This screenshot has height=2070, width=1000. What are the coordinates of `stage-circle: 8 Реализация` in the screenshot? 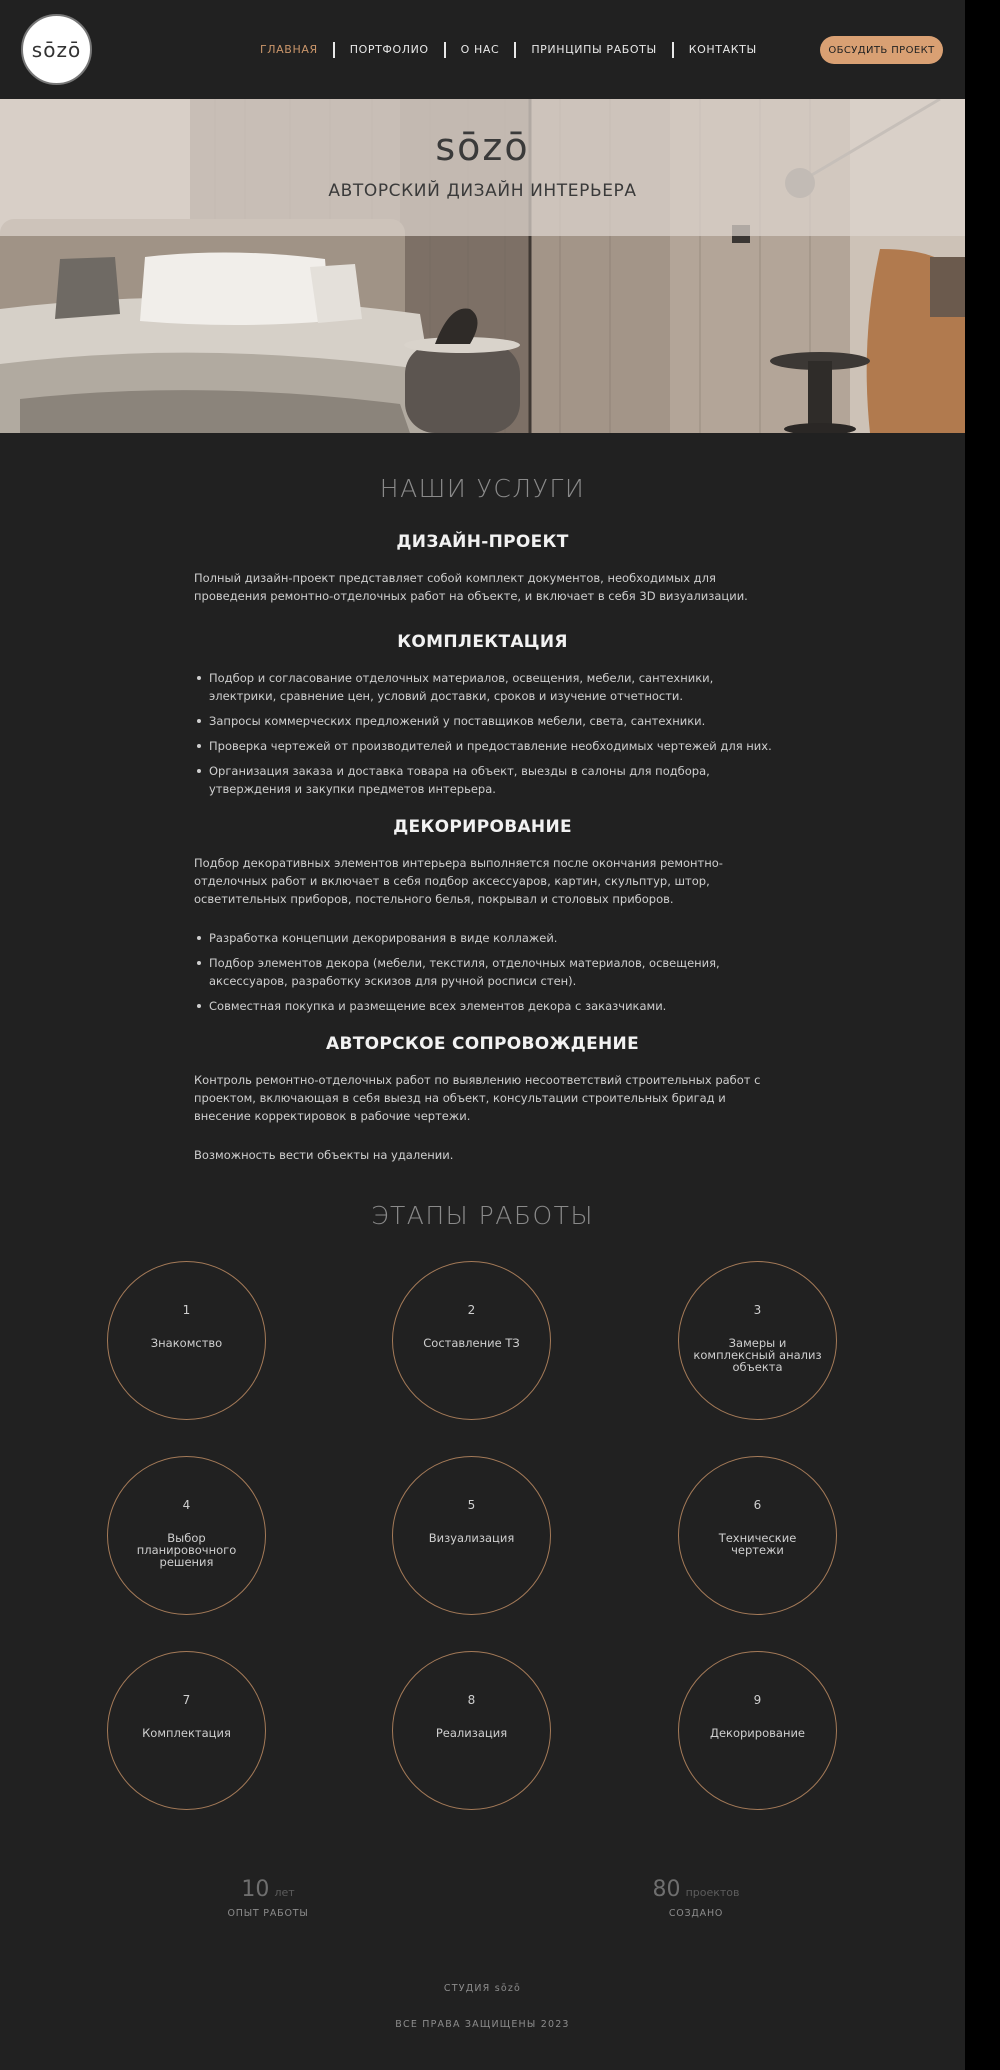 It's located at (471, 1730).